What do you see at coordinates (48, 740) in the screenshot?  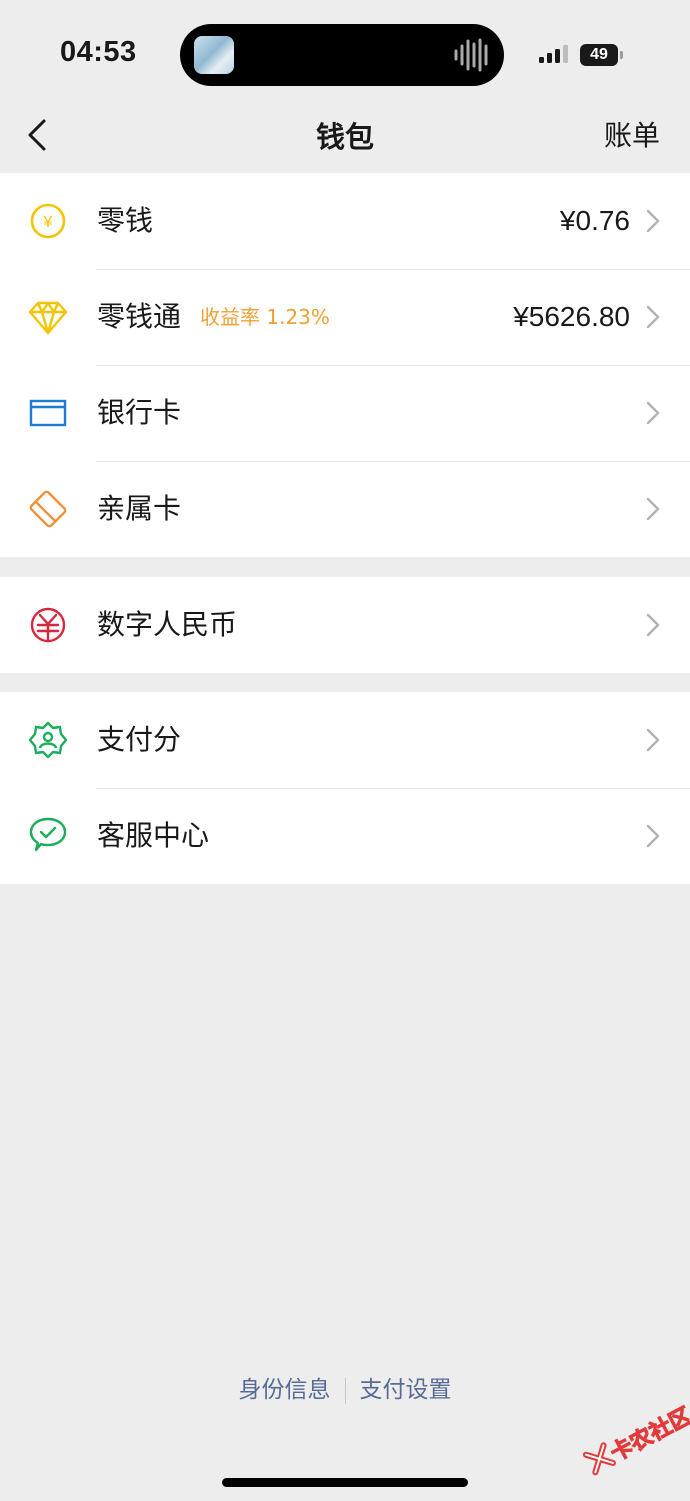 I see `pay-score-icon` at bounding box center [48, 740].